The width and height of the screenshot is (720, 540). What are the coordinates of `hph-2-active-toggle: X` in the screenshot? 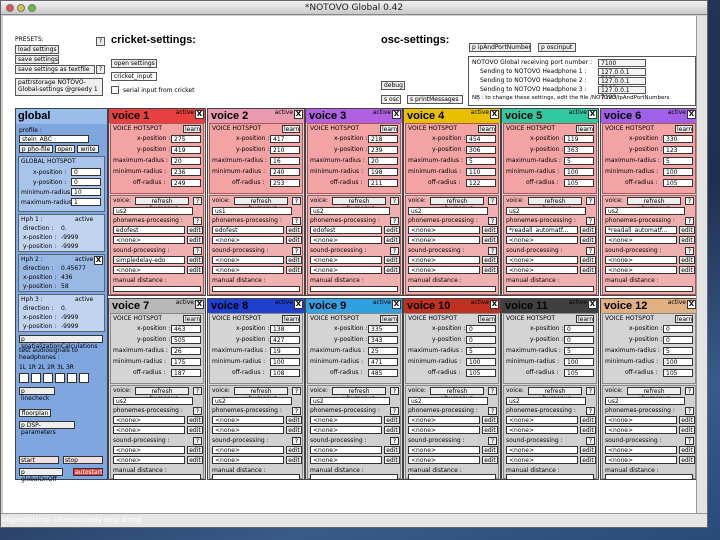 It's located at (98, 260).